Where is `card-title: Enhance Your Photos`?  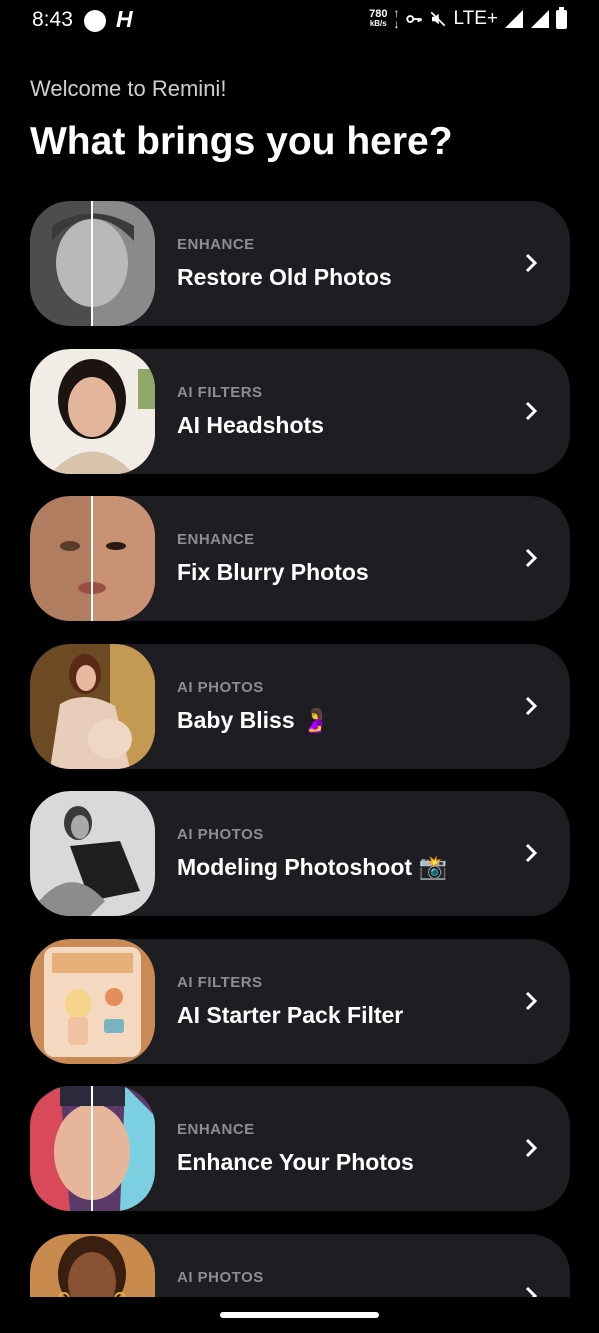
card-title: Enhance Your Photos is located at coordinates (295, 1162).